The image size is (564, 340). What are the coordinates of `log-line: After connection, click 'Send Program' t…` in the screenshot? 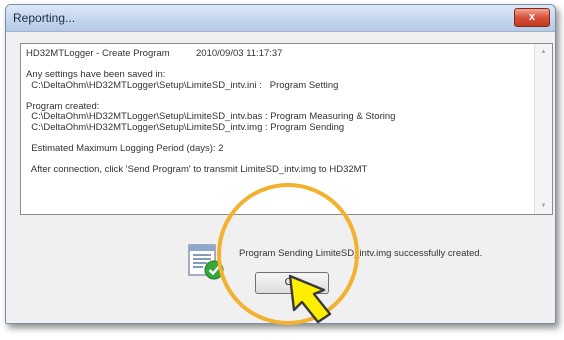 It's located at (197, 169).